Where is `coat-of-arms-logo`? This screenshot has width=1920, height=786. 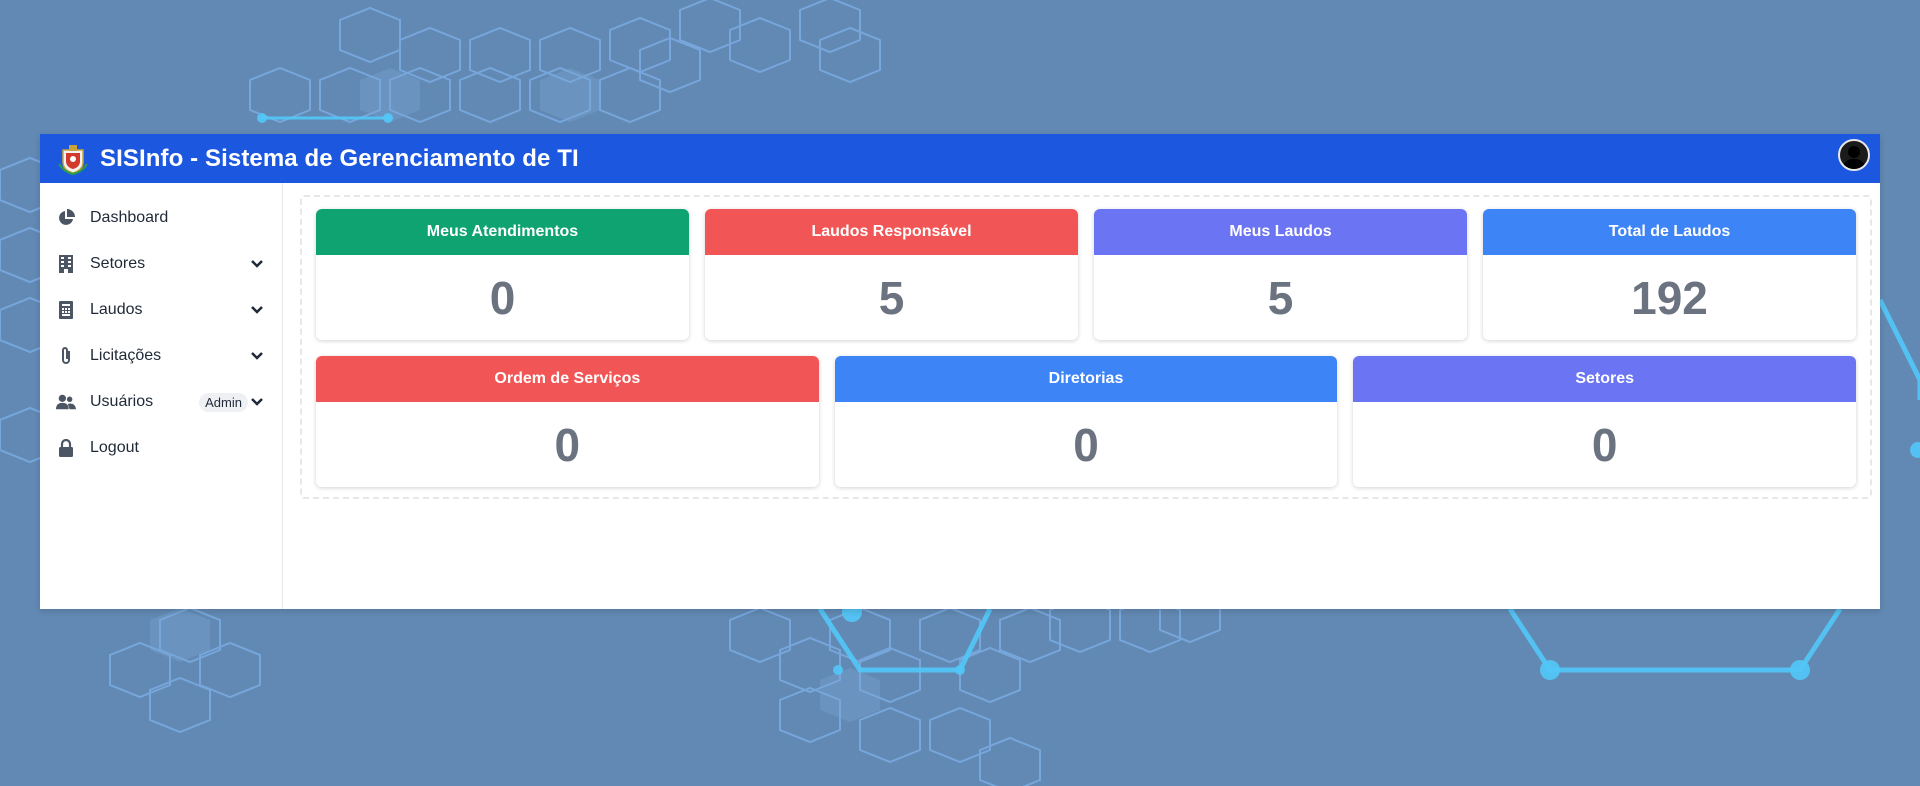 coat-of-arms-logo is located at coordinates (73, 159).